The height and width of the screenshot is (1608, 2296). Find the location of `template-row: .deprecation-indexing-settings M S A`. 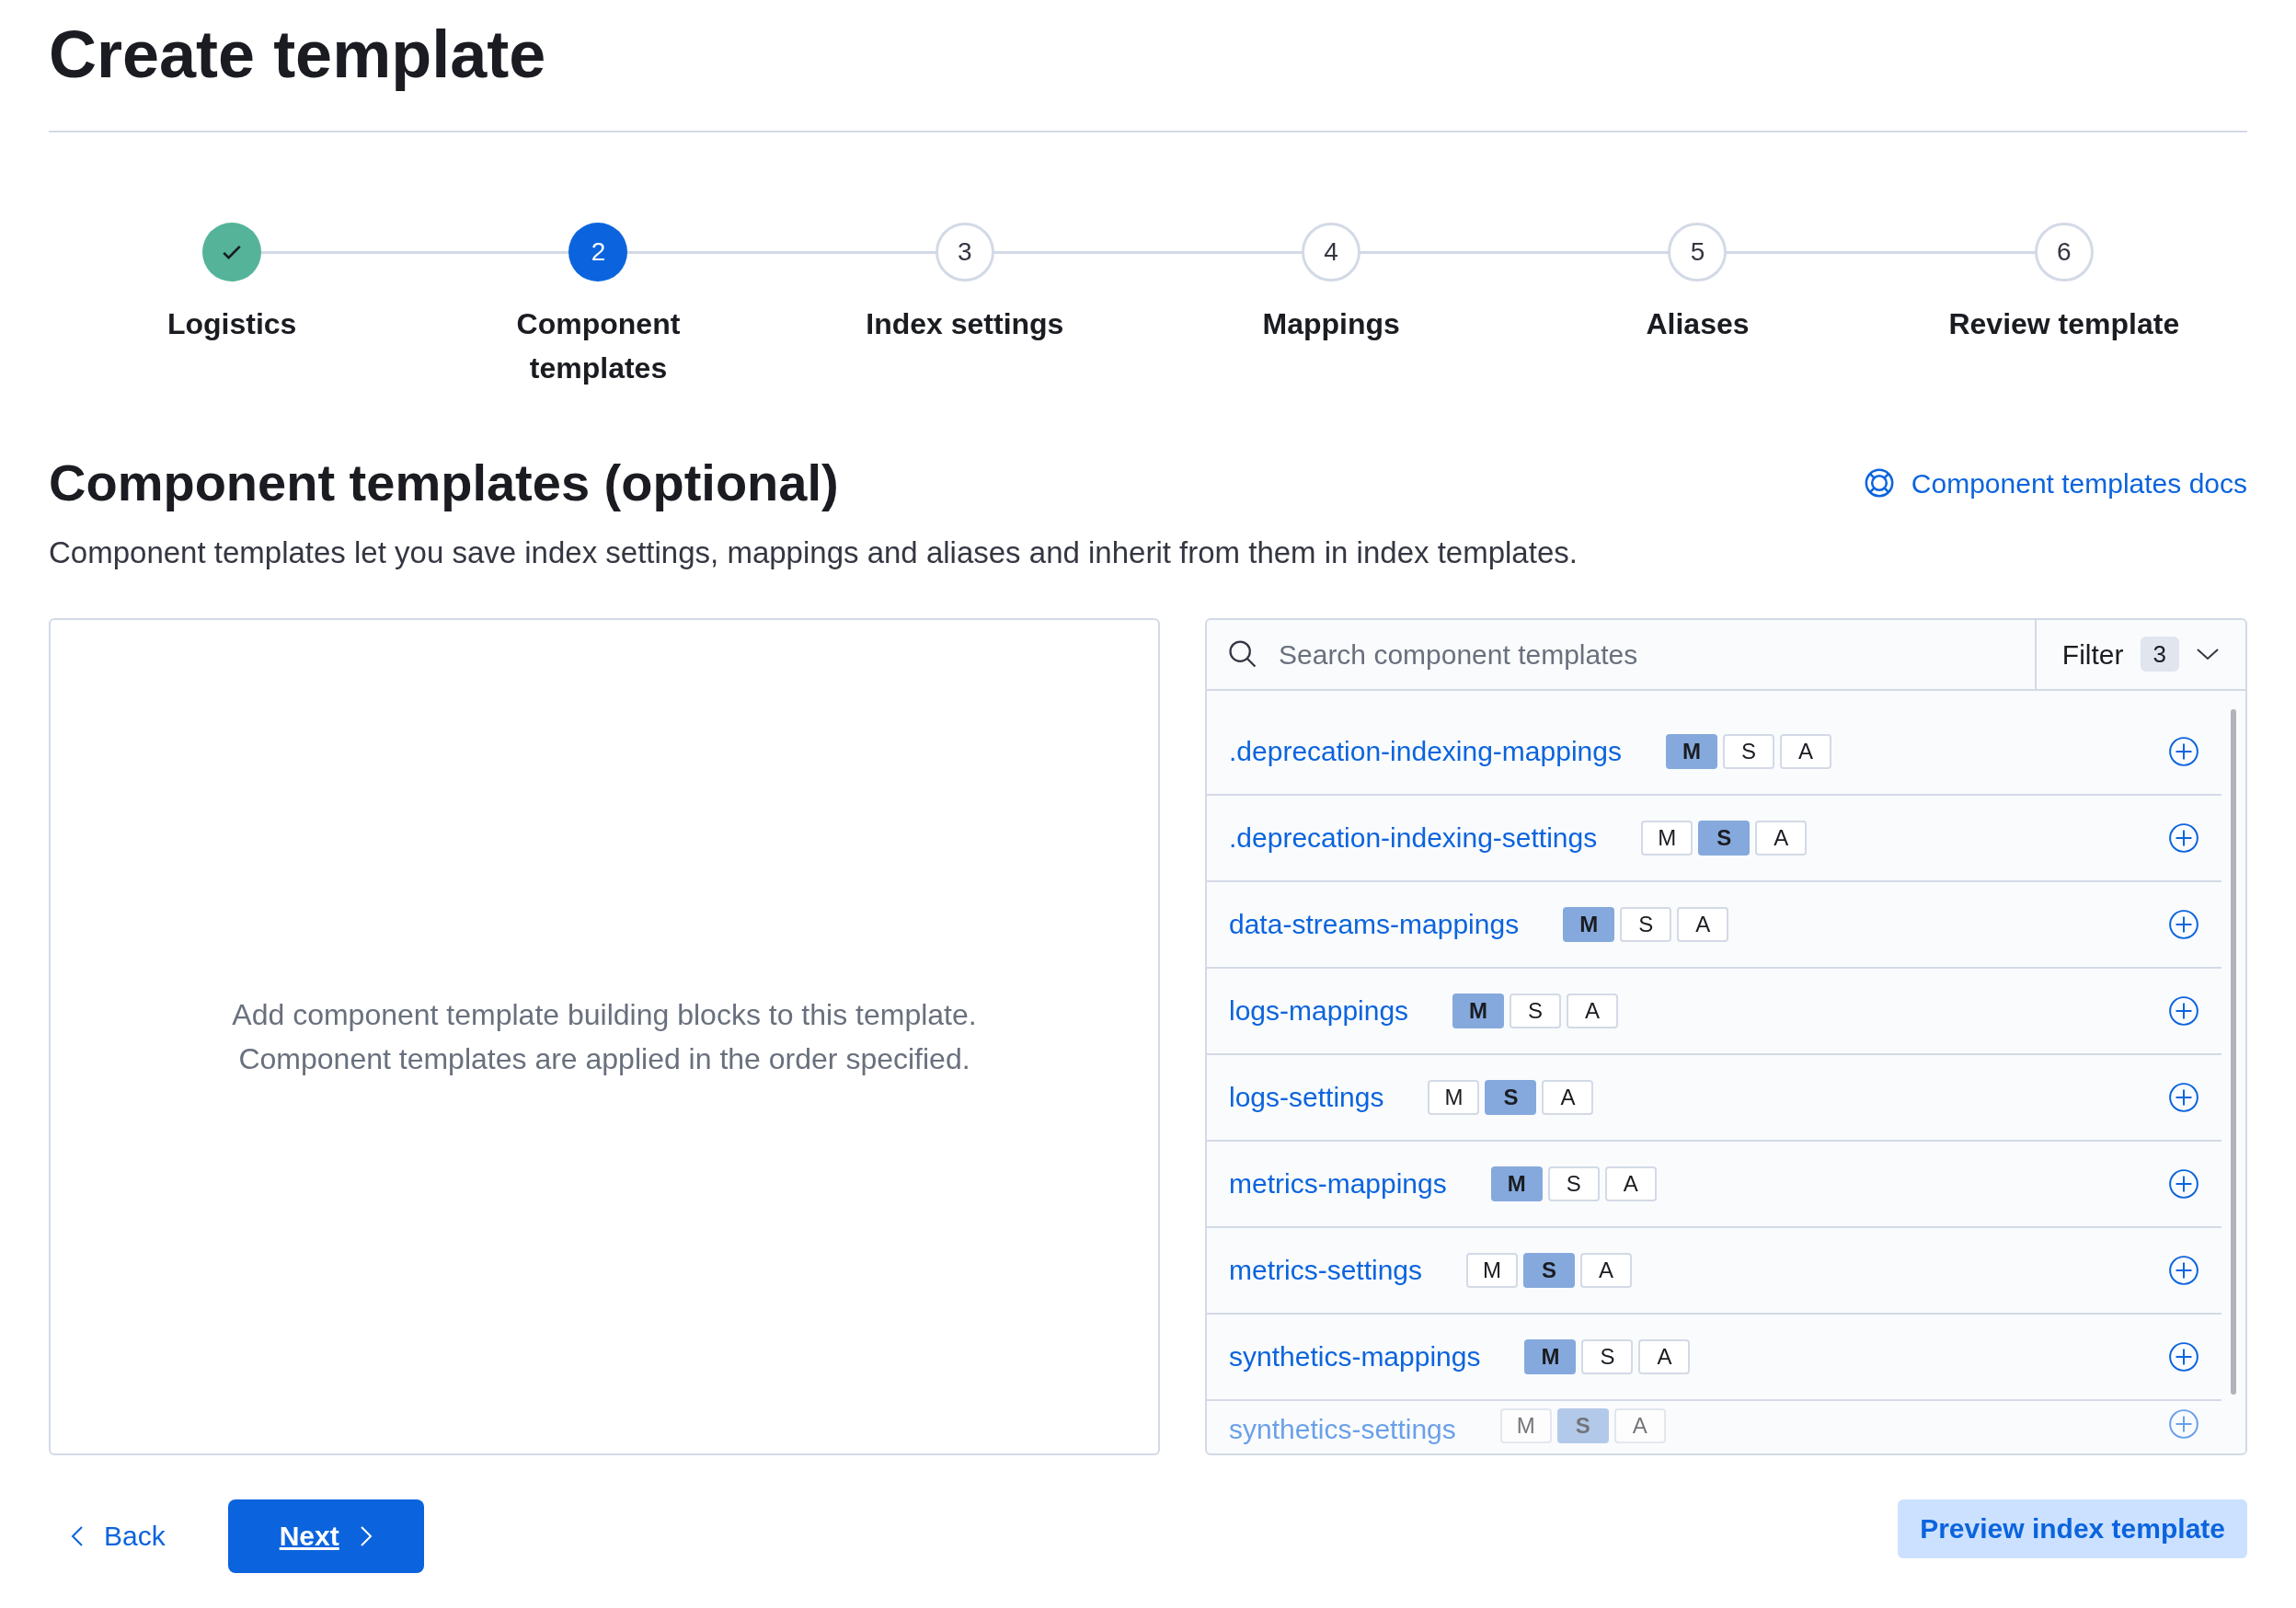

template-row: .deprecation-indexing-settings M S A is located at coordinates (1714, 838).